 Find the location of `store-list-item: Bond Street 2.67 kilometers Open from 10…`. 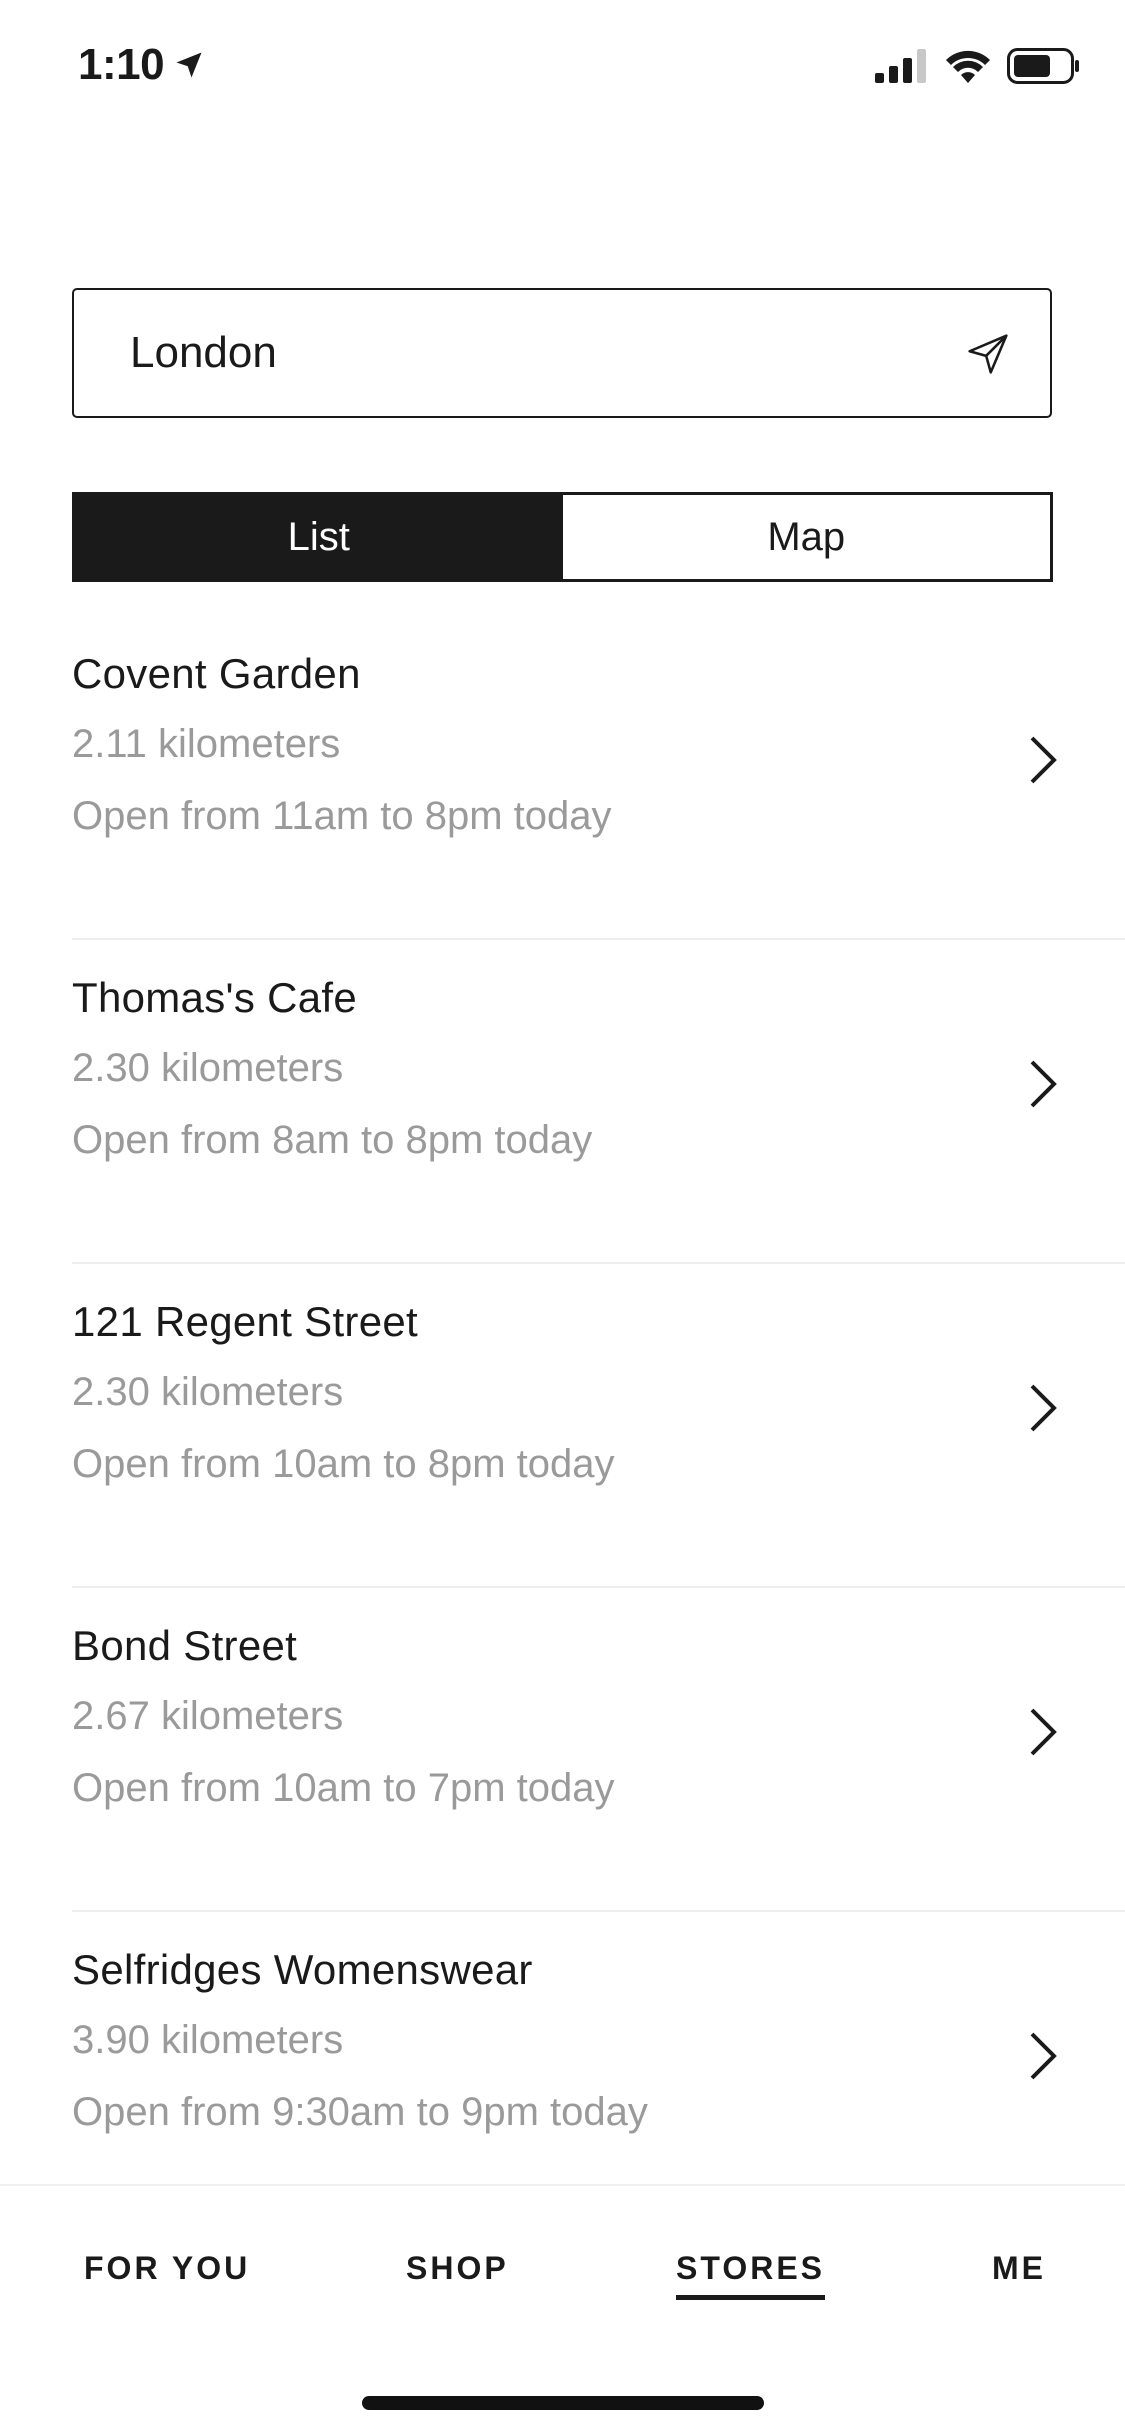

store-list-item: Bond Street 2.67 kilometers Open from 10… is located at coordinates (598, 1750).